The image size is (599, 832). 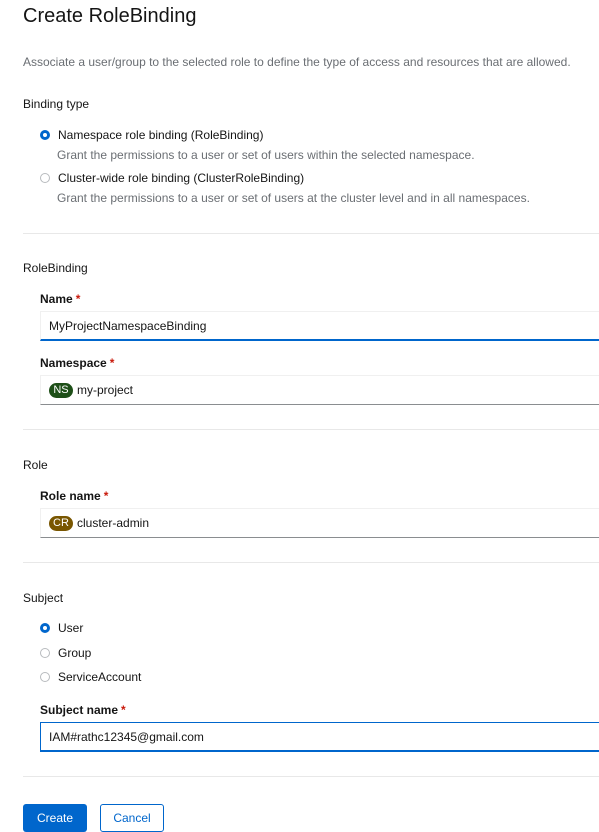 What do you see at coordinates (35, 465) in the screenshot?
I see `role-section-label: Role` at bounding box center [35, 465].